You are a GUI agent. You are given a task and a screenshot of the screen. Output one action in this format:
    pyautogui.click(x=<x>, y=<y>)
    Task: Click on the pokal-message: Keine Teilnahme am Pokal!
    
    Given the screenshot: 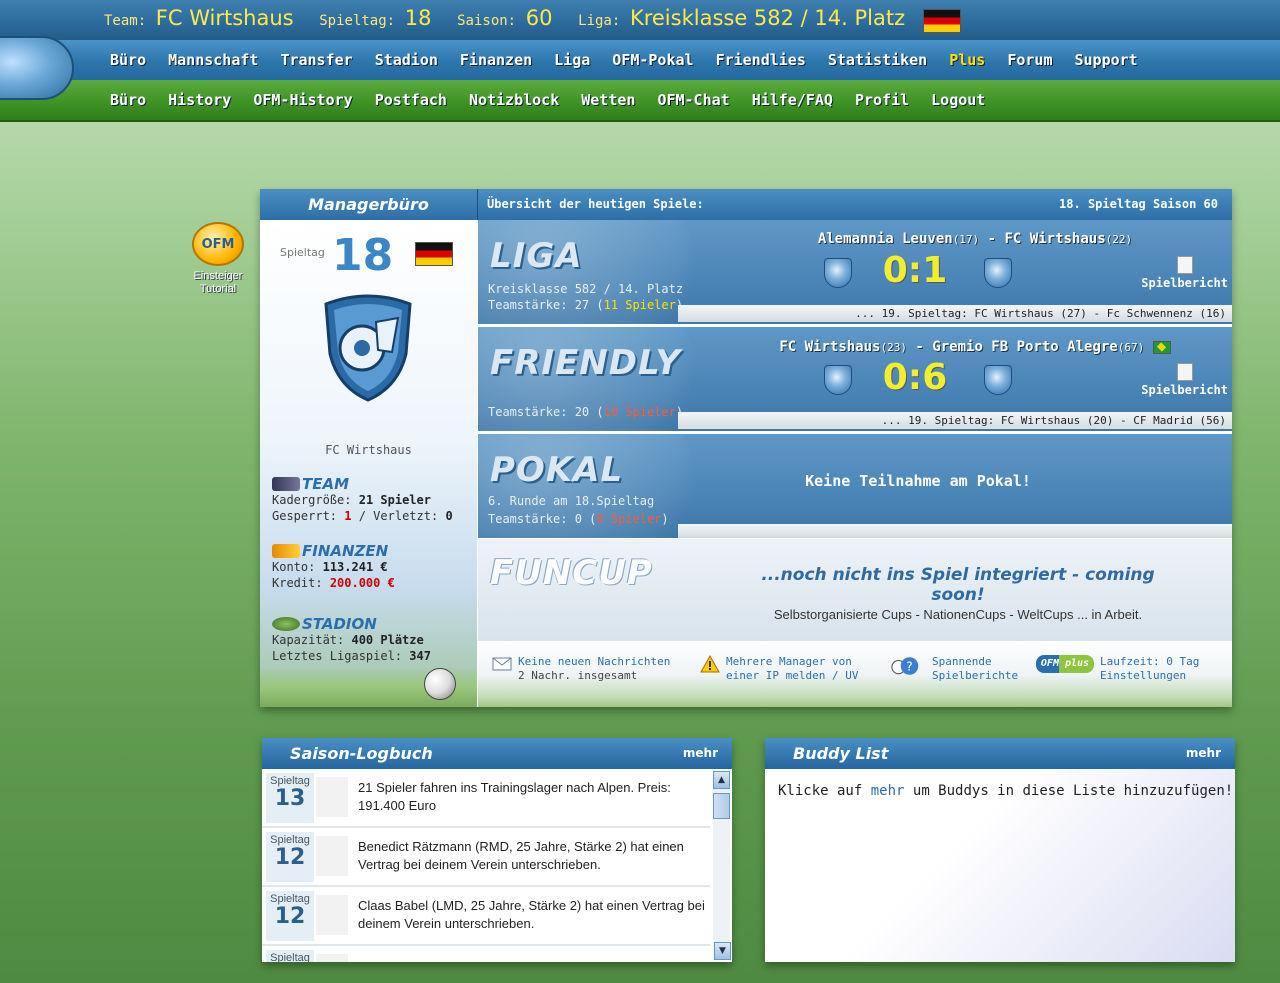 What is the action you would take?
    pyautogui.click(x=918, y=481)
    